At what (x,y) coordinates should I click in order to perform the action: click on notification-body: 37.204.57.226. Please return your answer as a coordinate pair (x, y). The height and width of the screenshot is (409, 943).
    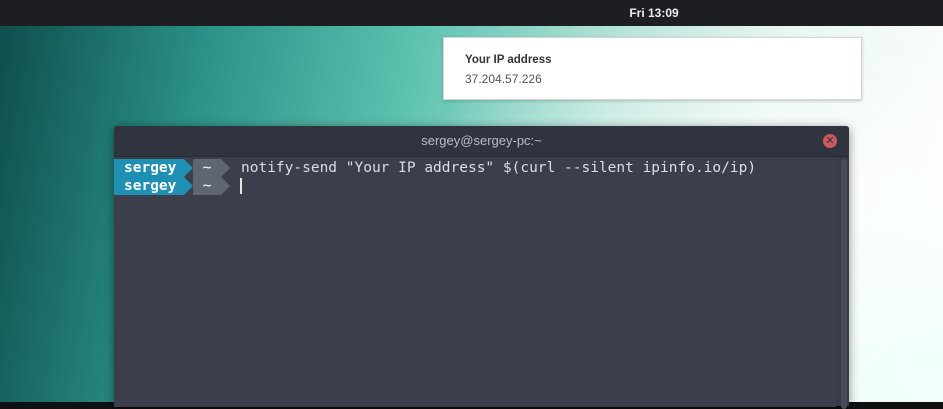
    Looking at the image, I should click on (503, 79).